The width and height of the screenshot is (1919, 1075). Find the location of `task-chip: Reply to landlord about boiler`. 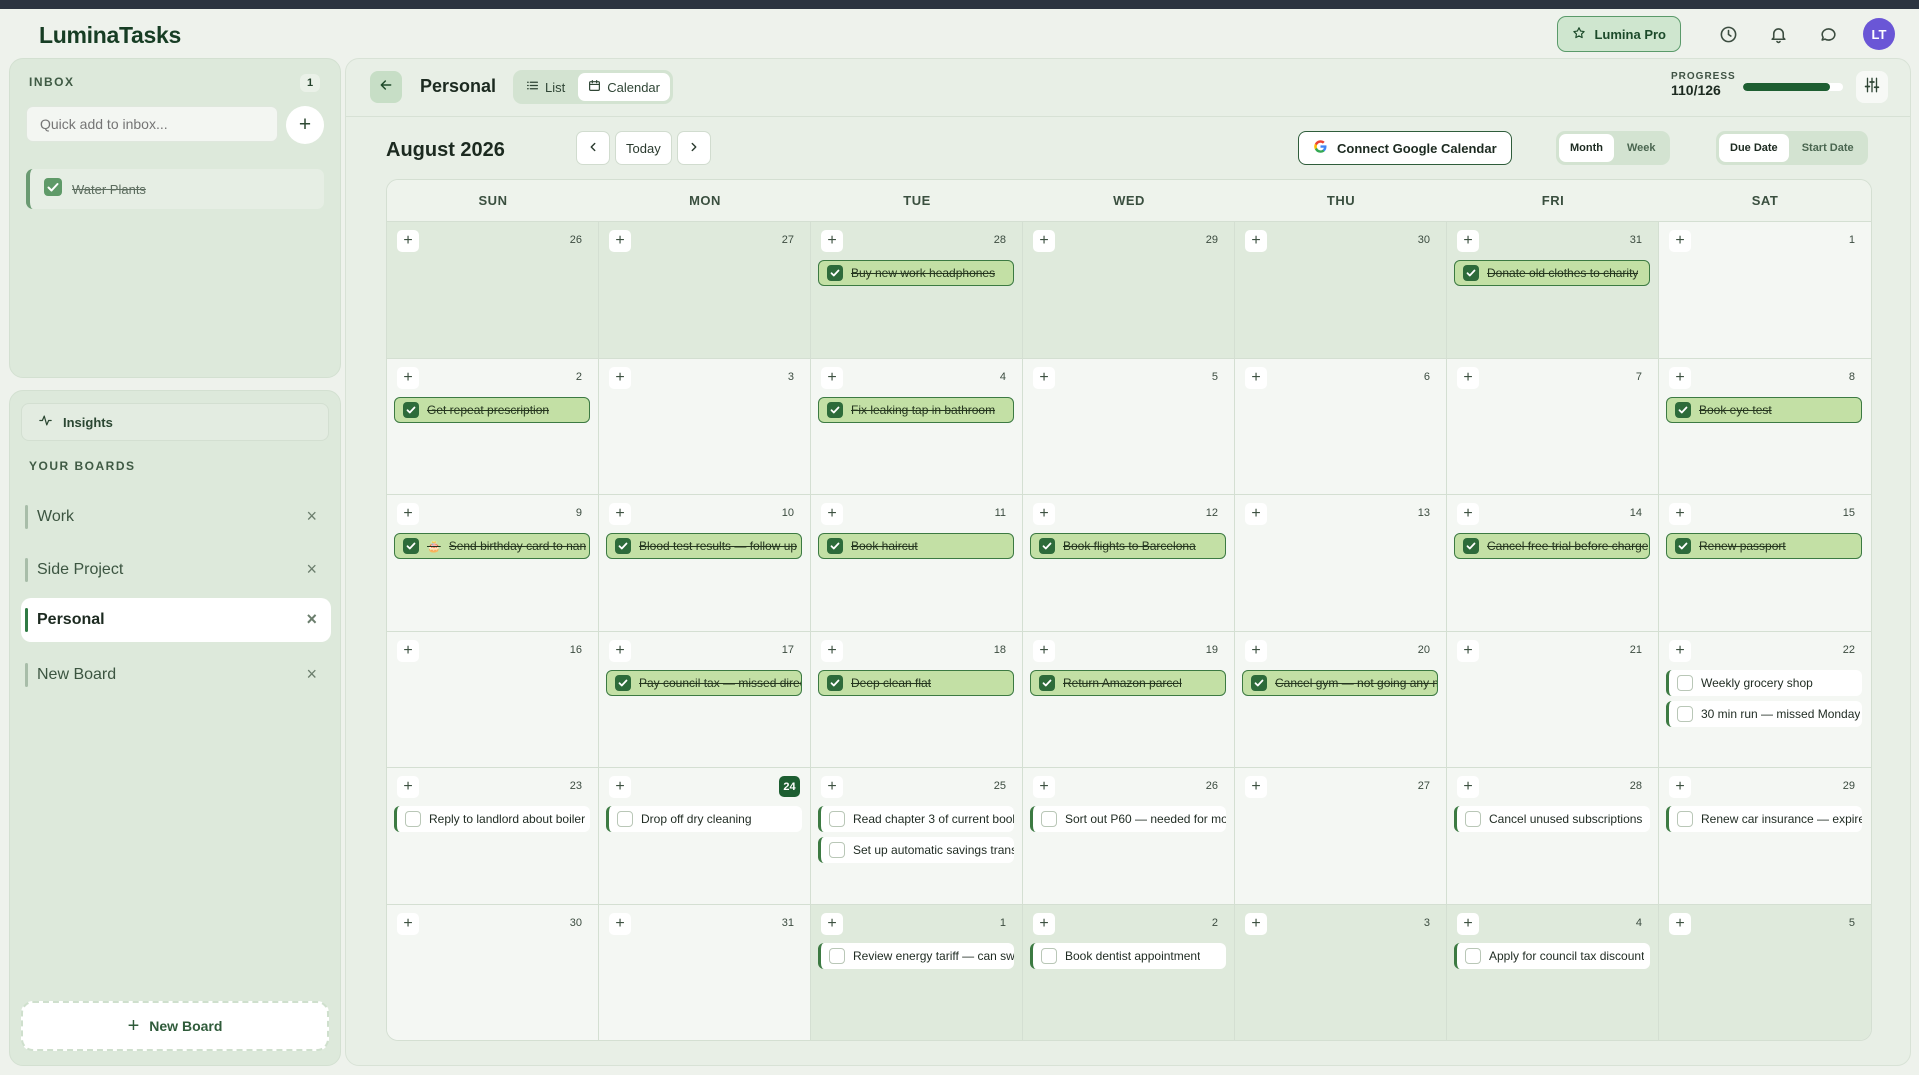

task-chip: Reply to landlord about boiler is located at coordinates (492, 819).